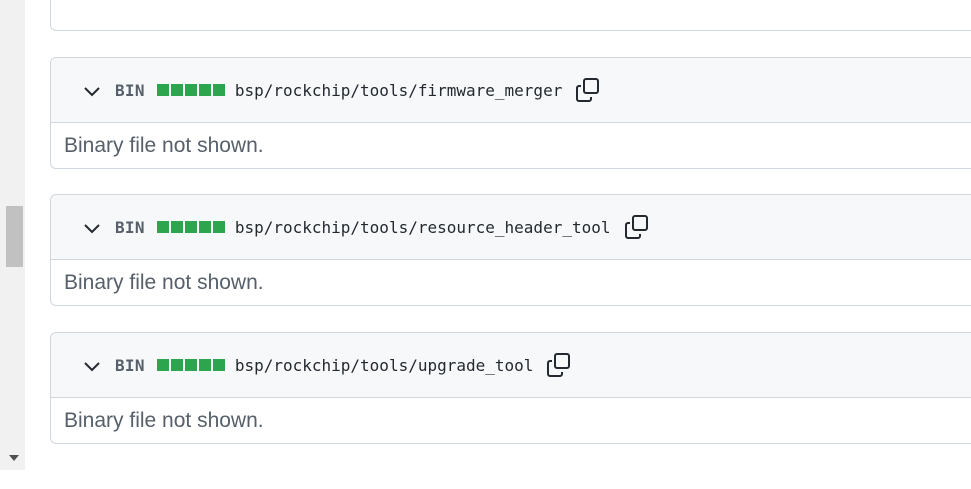 The image size is (971, 489). I want to click on scrollbar-track, so click(12, 235).